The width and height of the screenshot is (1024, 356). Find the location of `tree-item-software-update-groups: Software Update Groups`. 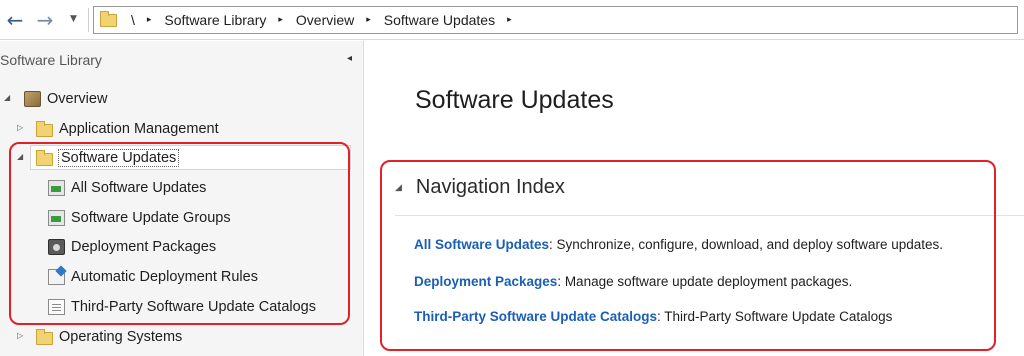

tree-item-software-update-groups: Software Update Groups is located at coordinates (139, 218).